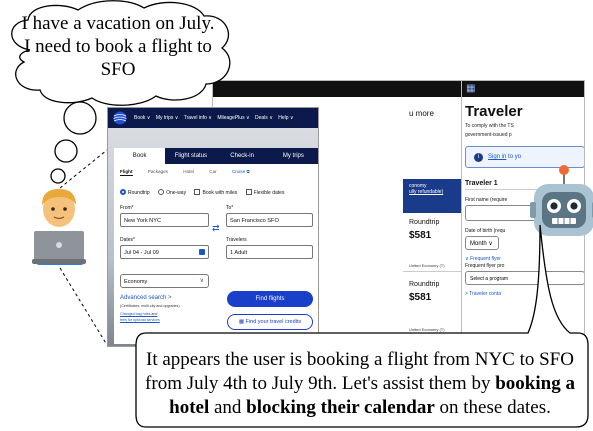 This screenshot has height=431, width=593. What do you see at coordinates (492, 407) in the screenshot?
I see `speech-part-3: on these dates.` at bounding box center [492, 407].